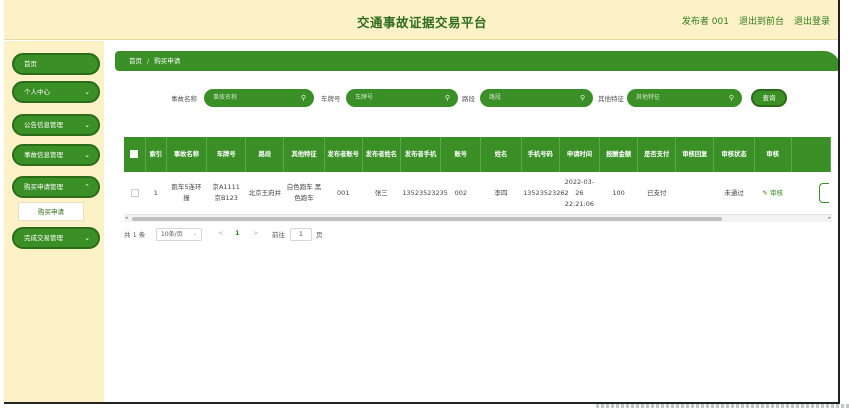 The width and height of the screenshot is (849, 408). I want to click on column-header: 审核, so click(773, 154).